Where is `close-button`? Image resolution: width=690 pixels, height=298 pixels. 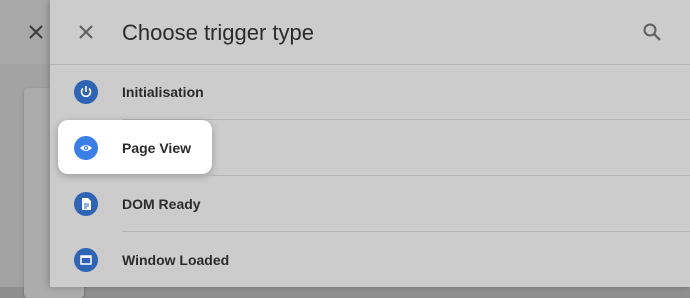 close-button is located at coordinates (86, 32).